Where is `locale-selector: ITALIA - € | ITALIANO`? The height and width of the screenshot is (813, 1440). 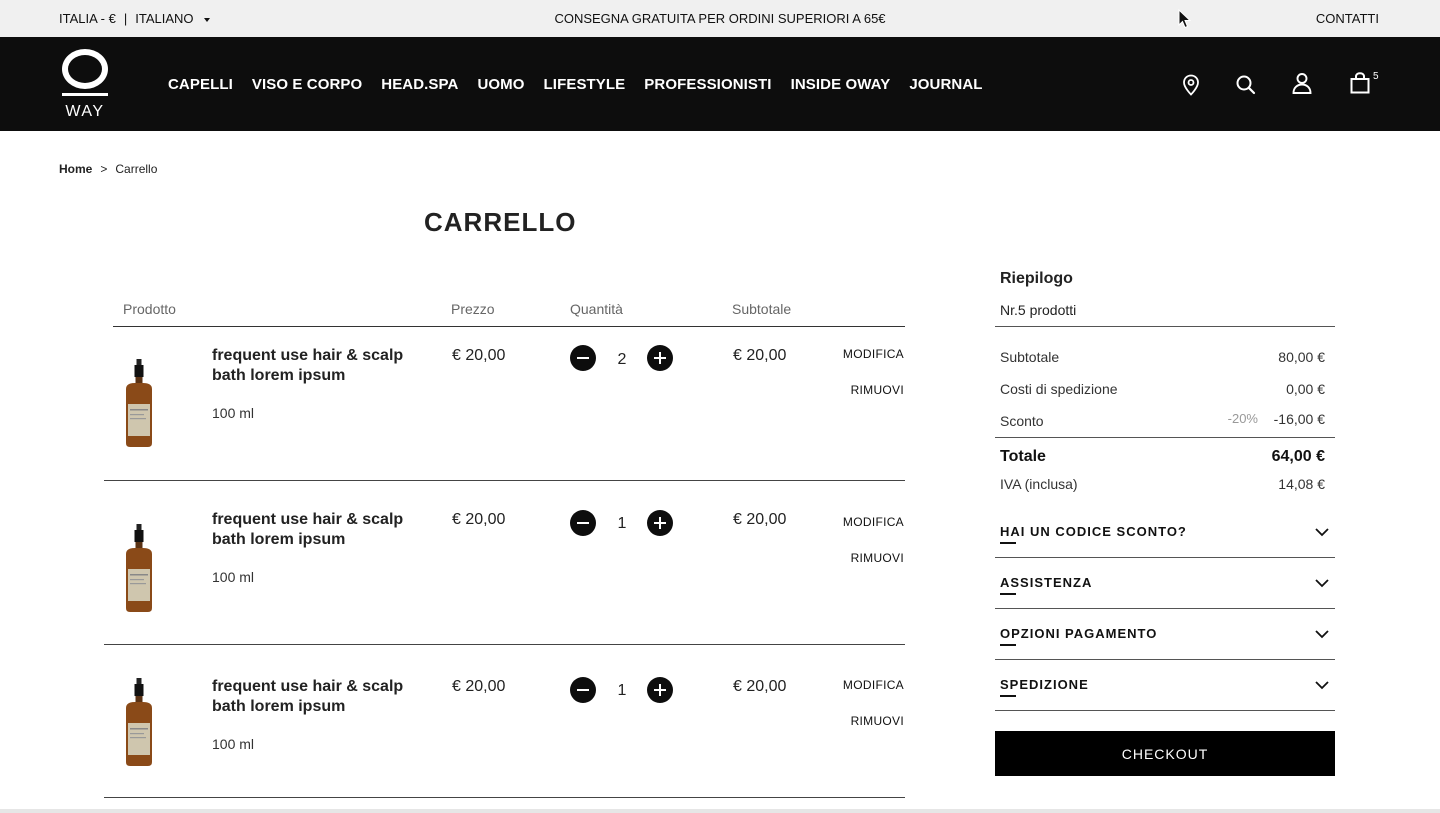 locale-selector: ITALIA - € | ITALIANO is located at coordinates (134, 18).